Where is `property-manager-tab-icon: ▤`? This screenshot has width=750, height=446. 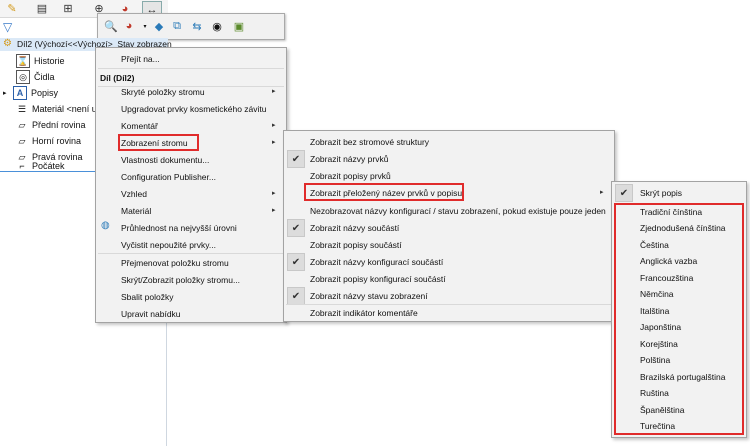
property-manager-tab-icon: ▤ is located at coordinates (42, 8).